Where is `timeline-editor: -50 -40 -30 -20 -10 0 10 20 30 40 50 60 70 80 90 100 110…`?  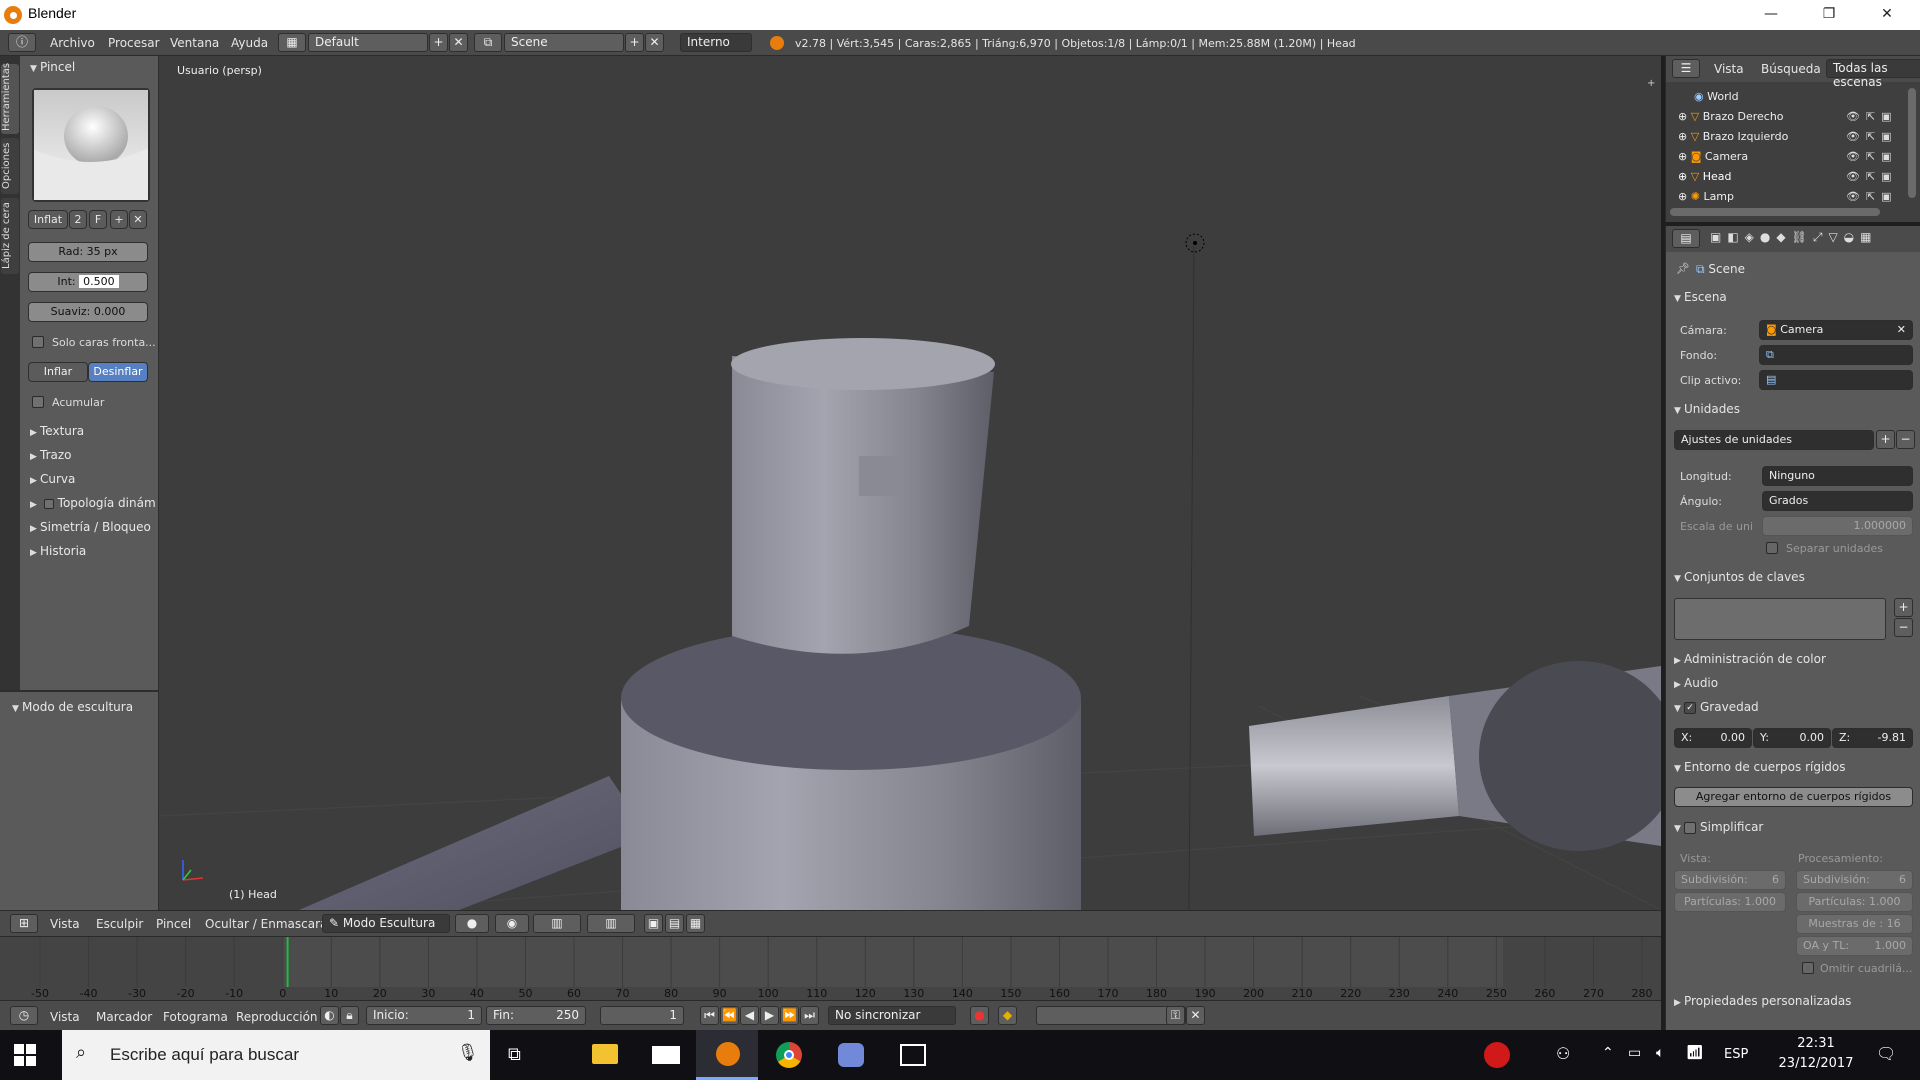
timeline-editor: -50 -40 -30 -20 -10 0 10 20 30 40 50 60 70 80 90 100 110… is located at coordinates (830, 968).